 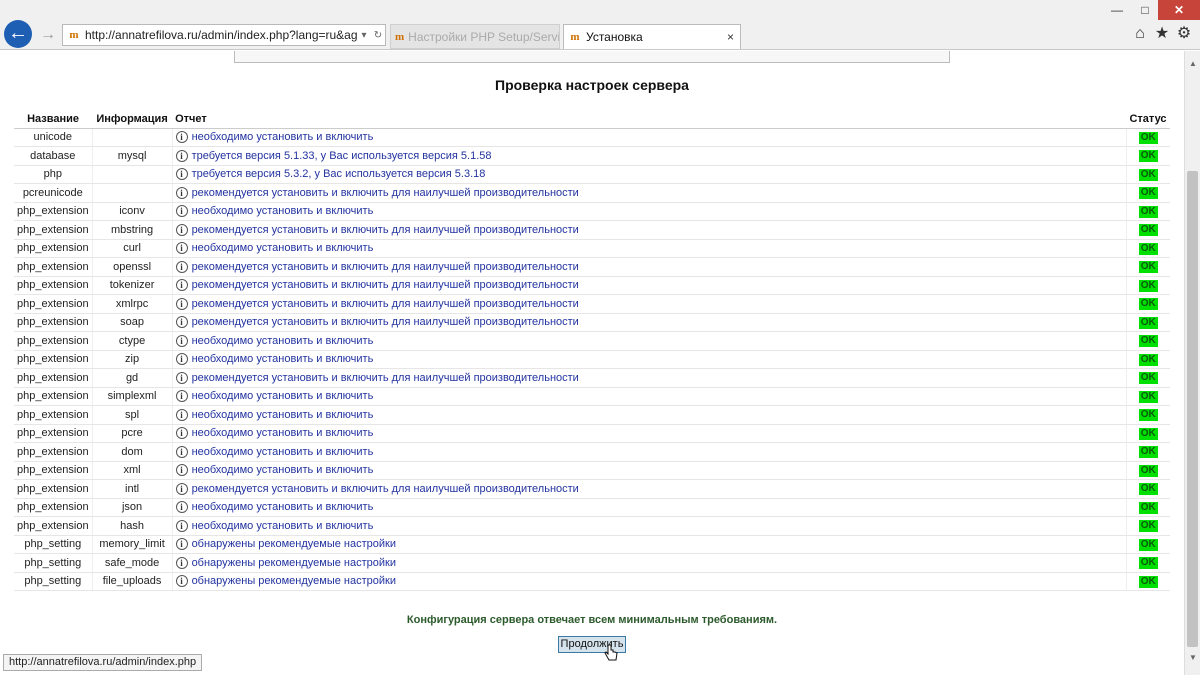 What do you see at coordinates (1193, 657) in the screenshot?
I see `scroll-down-icon: ▼` at bounding box center [1193, 657].